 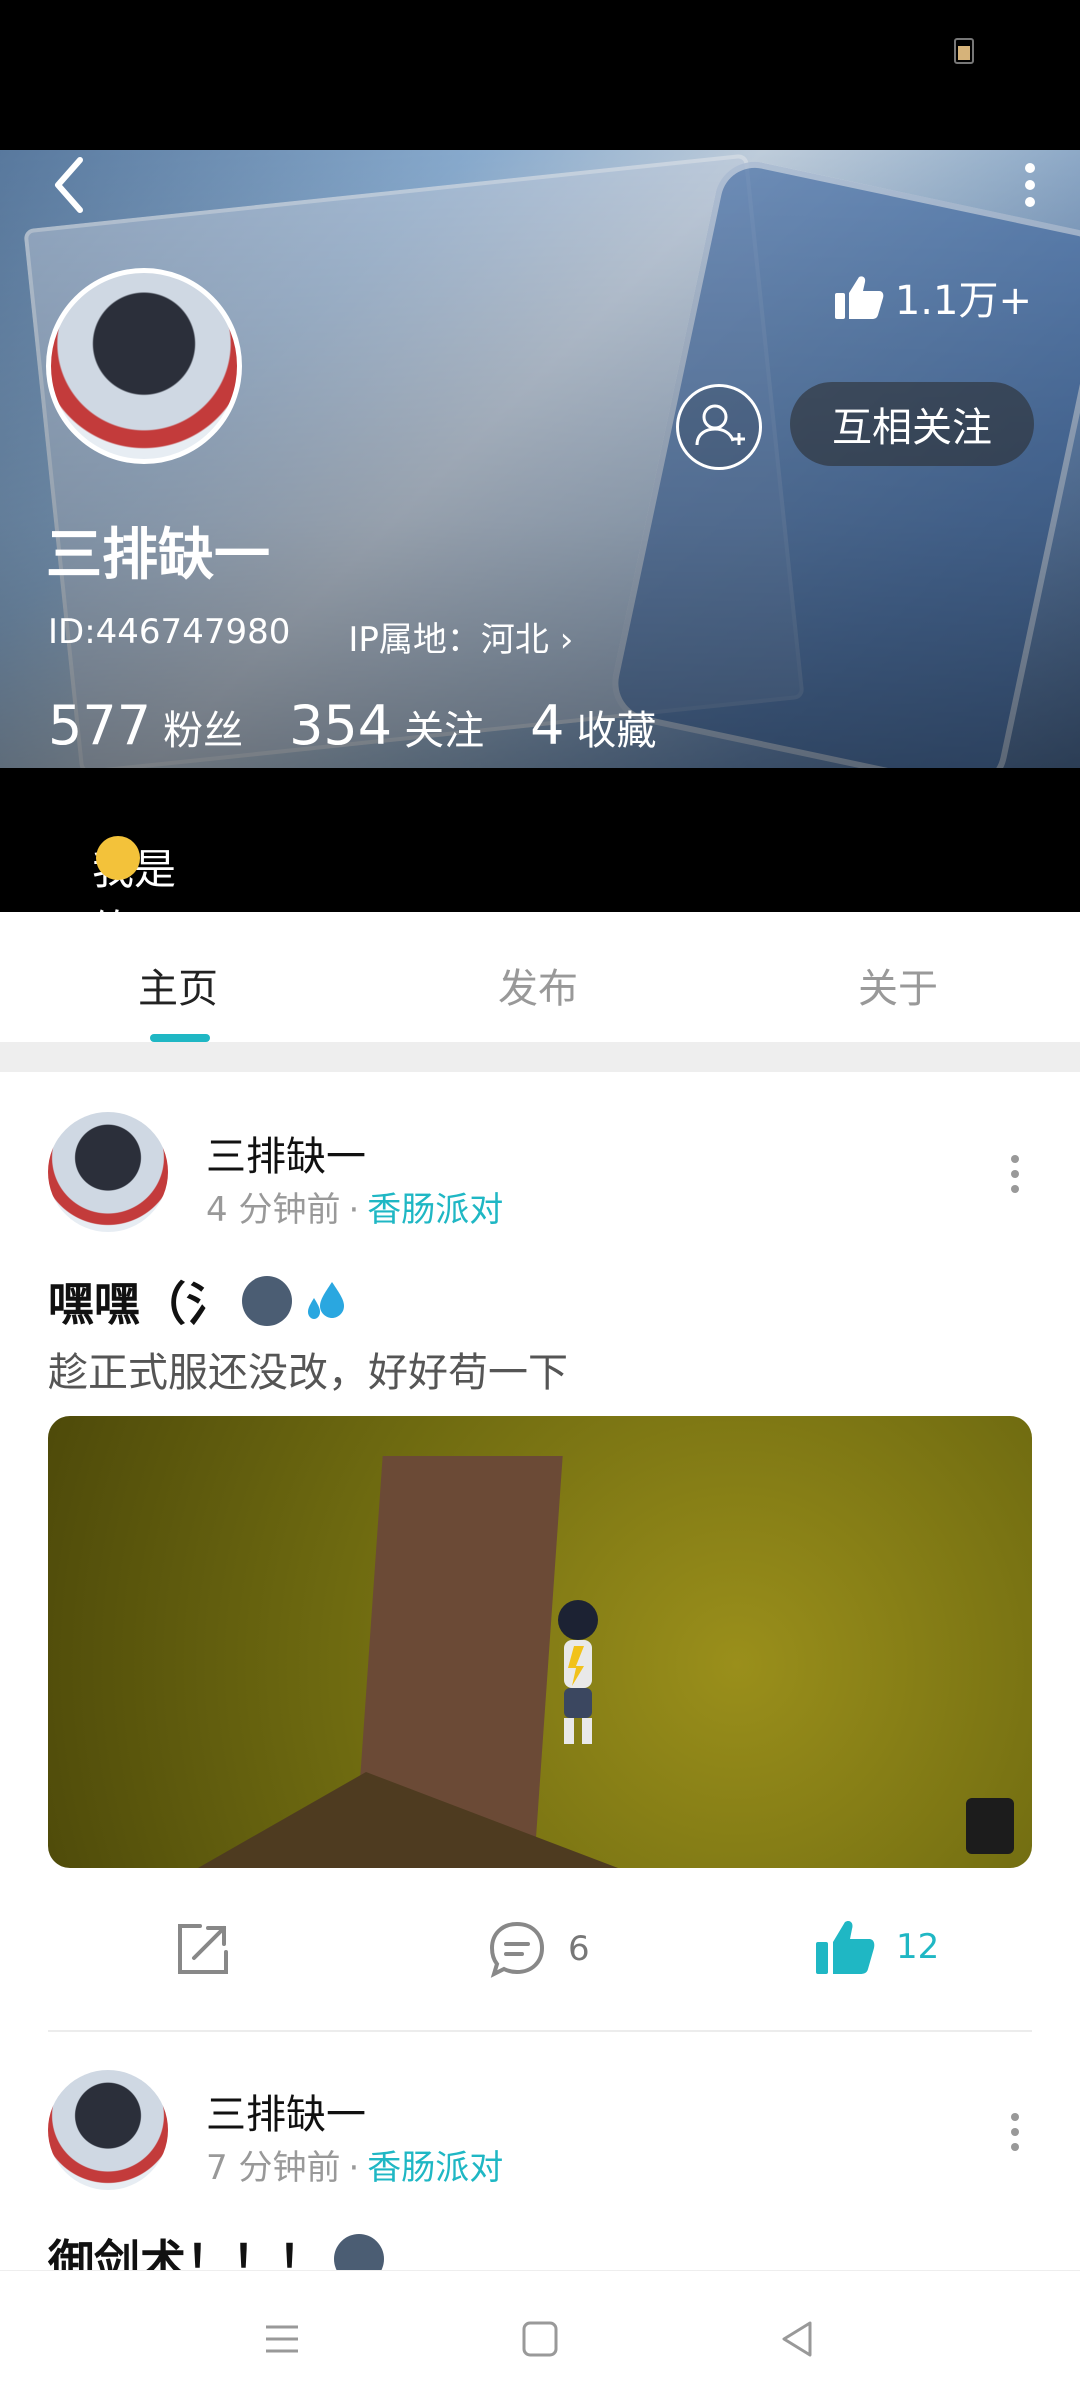 What do you see at coordinates (540, 75) in the screenshot?
I see `status-bar` at bounding box center [540, 75].